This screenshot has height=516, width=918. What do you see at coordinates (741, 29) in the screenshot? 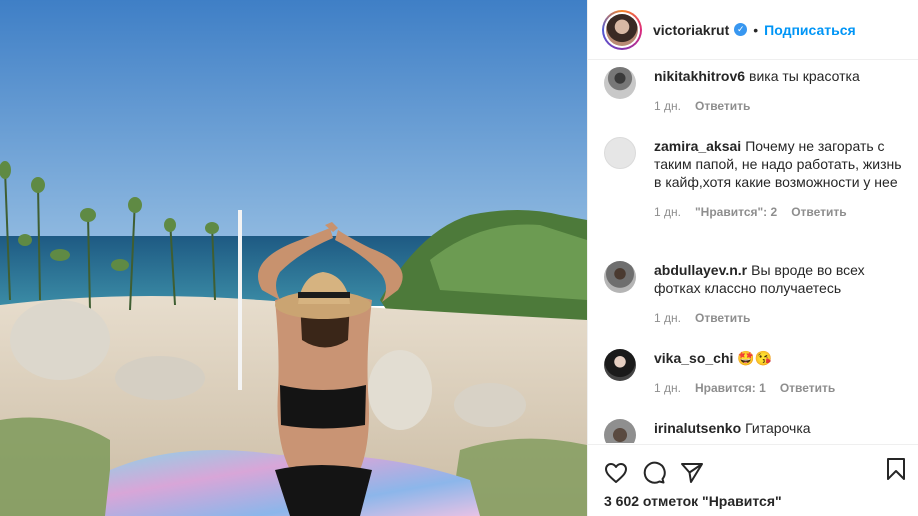
I see `verified-badge-icon: ✓` at bounding box center [741, 29].